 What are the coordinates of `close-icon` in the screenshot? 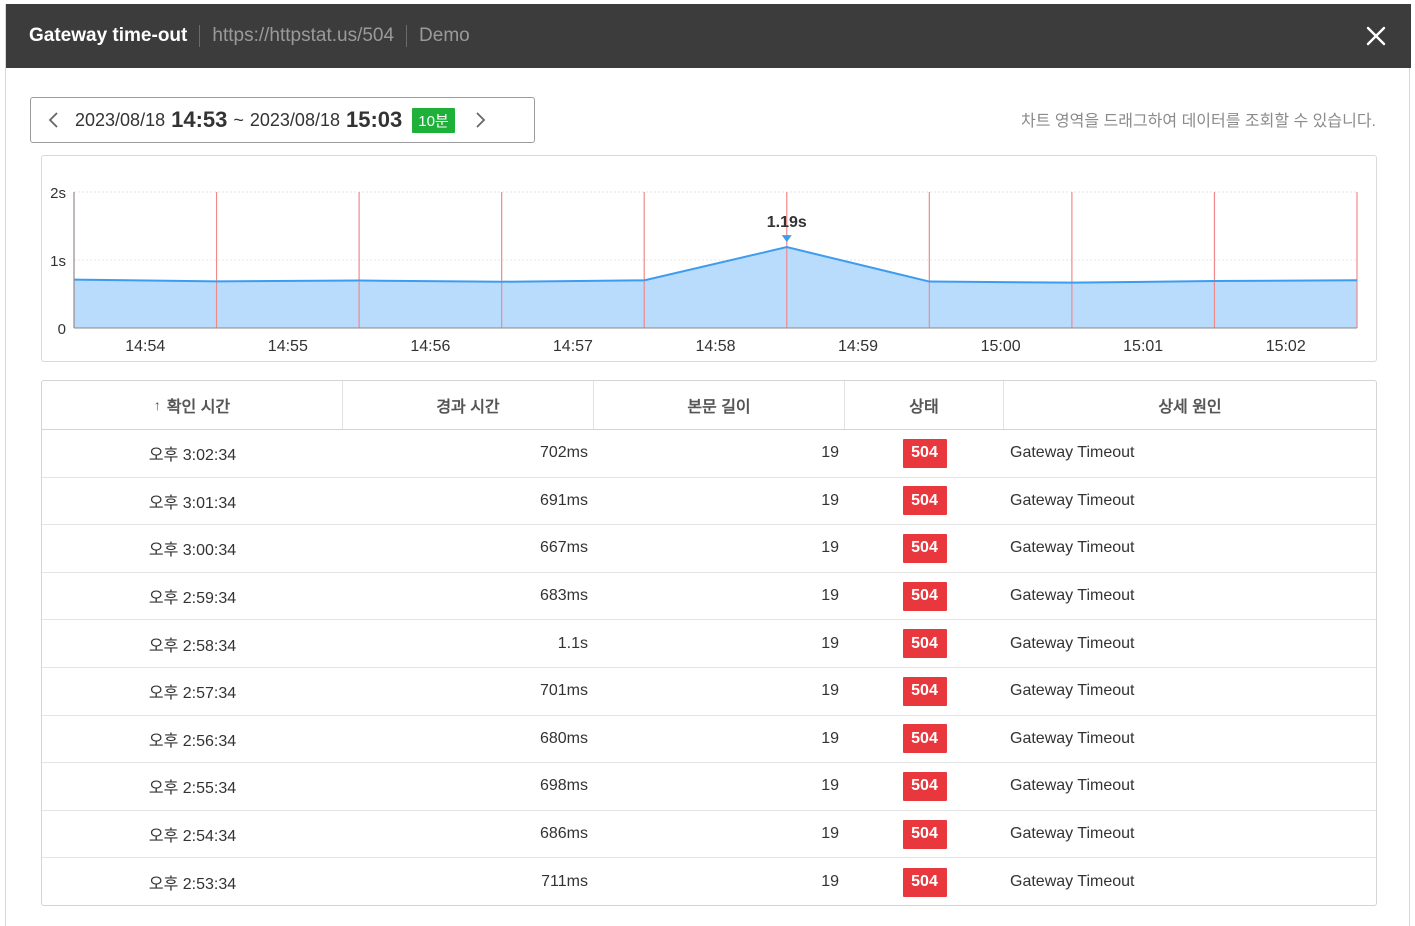 It's located at (1376, 36).